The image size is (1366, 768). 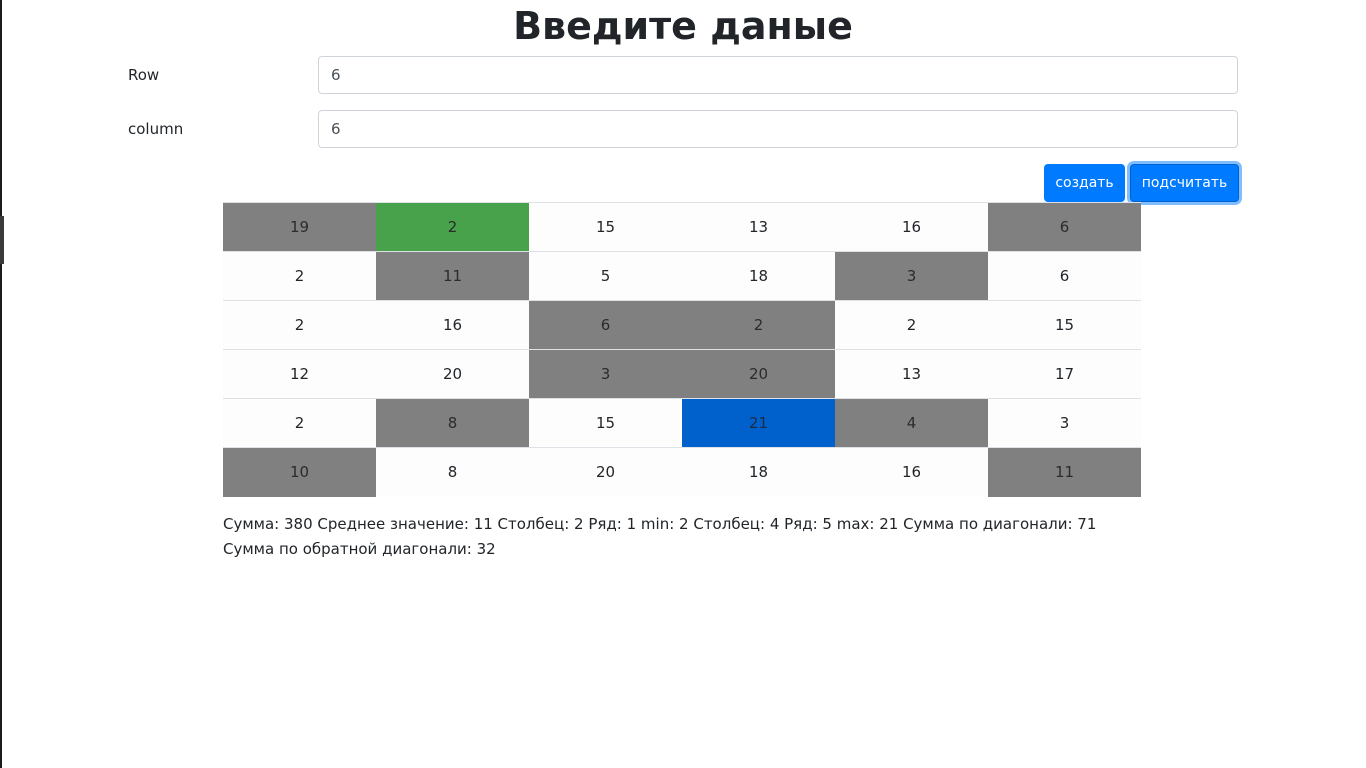 I want to click on matrix-cell: 21, so click(x=758, y=423).